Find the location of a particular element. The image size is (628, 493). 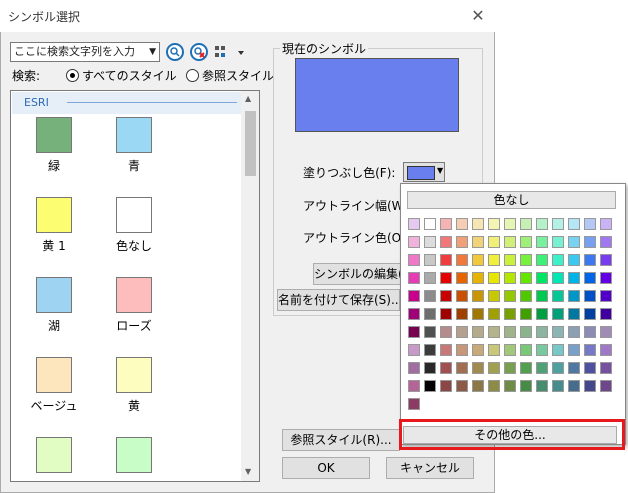

reference-styles-label: 参照スタイル is located at coordinates (238, 75).